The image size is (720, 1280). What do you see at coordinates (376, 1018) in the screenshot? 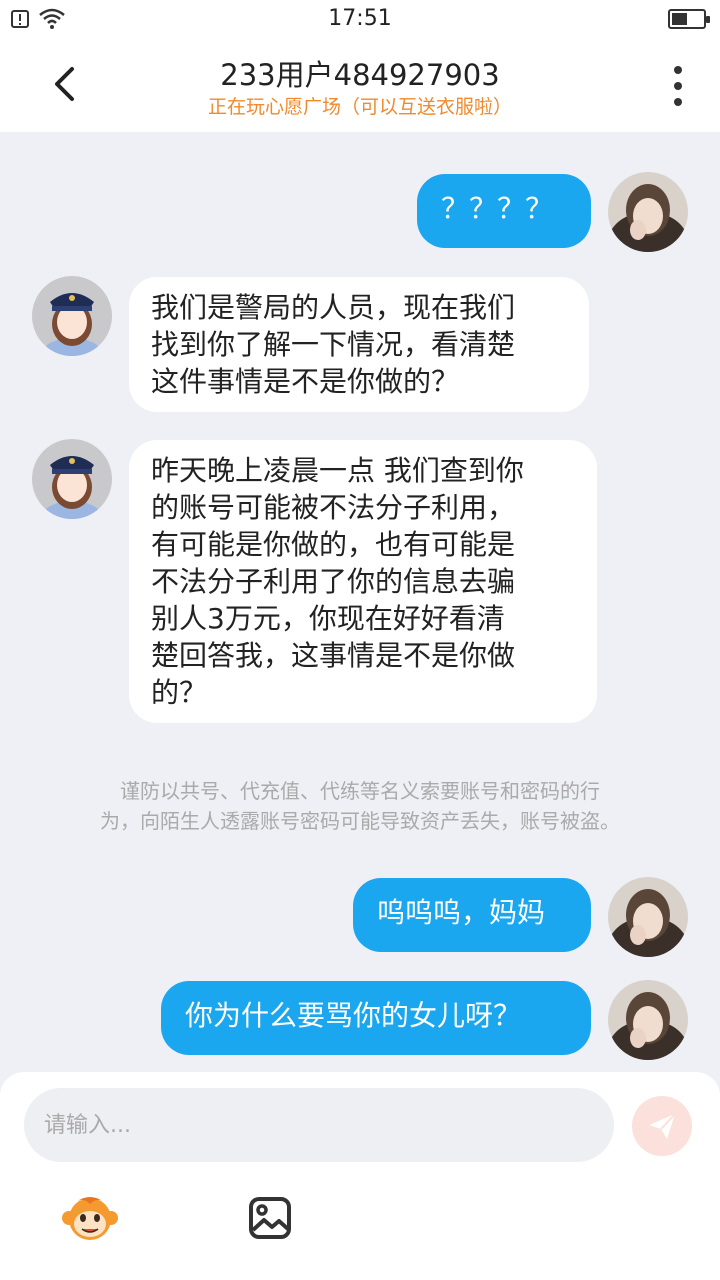
I see `message-bubble-sent: 你为什么要骂你的女儿呀？` at bounding box center [376, 1018].